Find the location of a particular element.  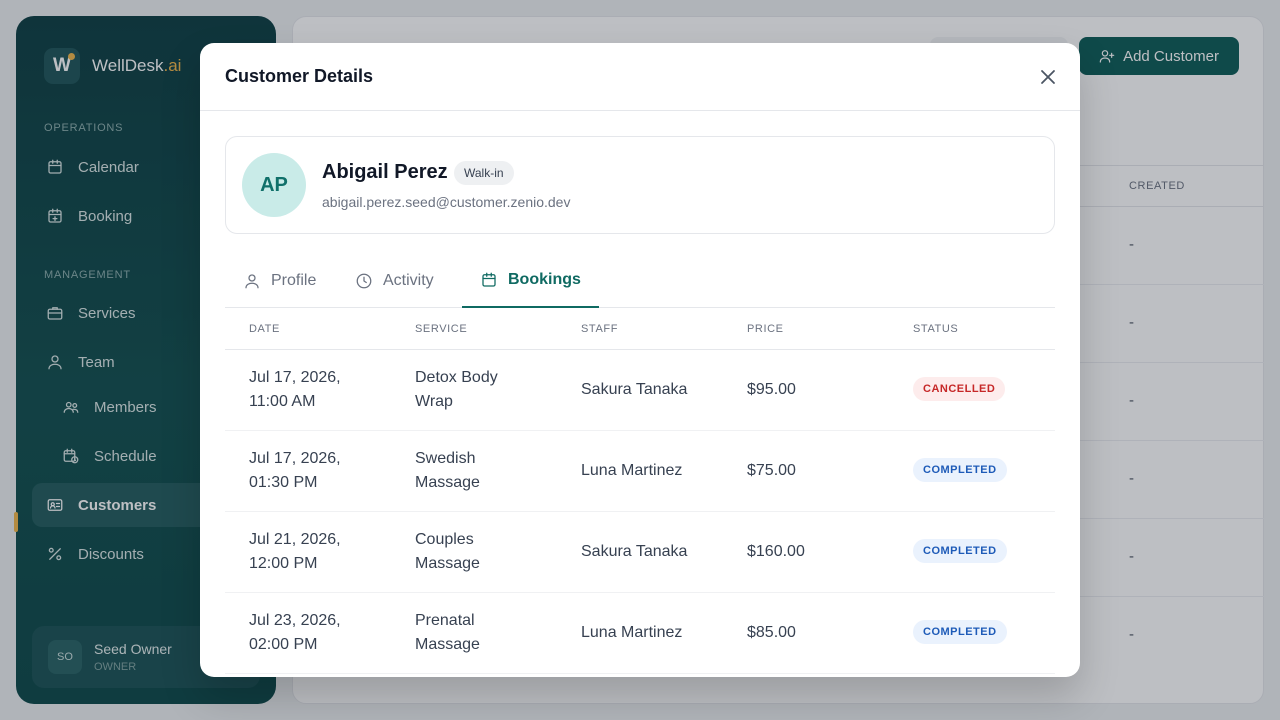

booking-date: Jul 21, 2026, 12:00 PM is located at coordinates (295, 551).